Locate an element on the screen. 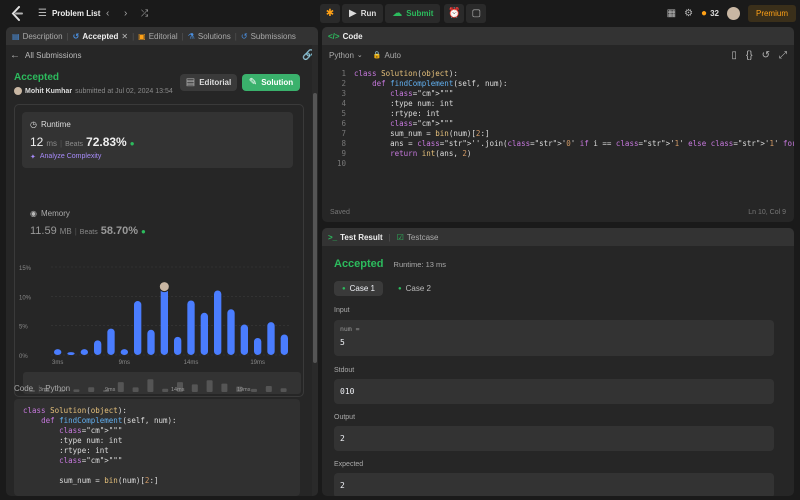 Image resolution: width=800 pixels, height=500 pixels. tab-editorial: ▣ Editorial is located at coordinates (157, 36).